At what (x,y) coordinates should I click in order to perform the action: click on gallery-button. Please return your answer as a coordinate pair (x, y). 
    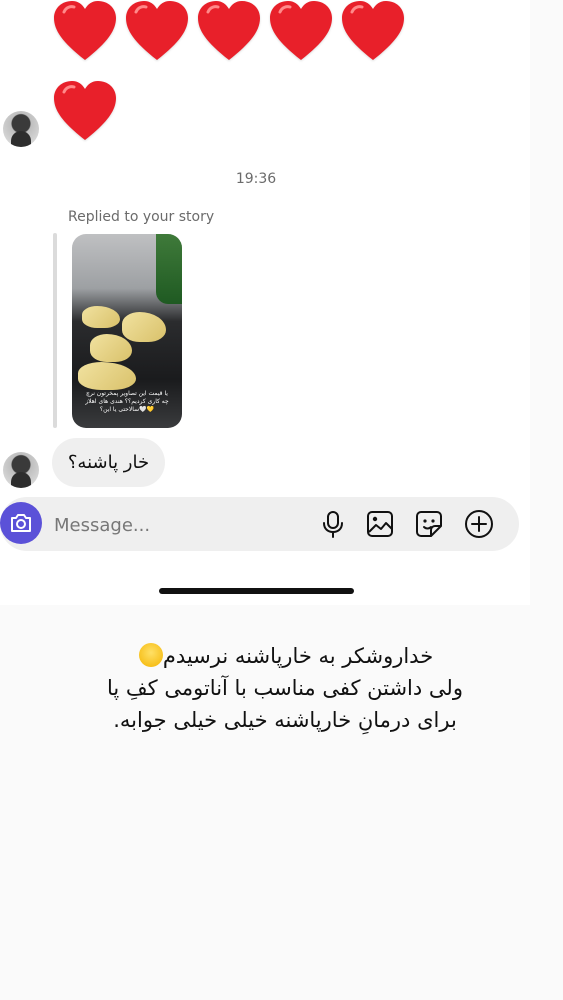
    Looking at the image, I should click on (380, 524).